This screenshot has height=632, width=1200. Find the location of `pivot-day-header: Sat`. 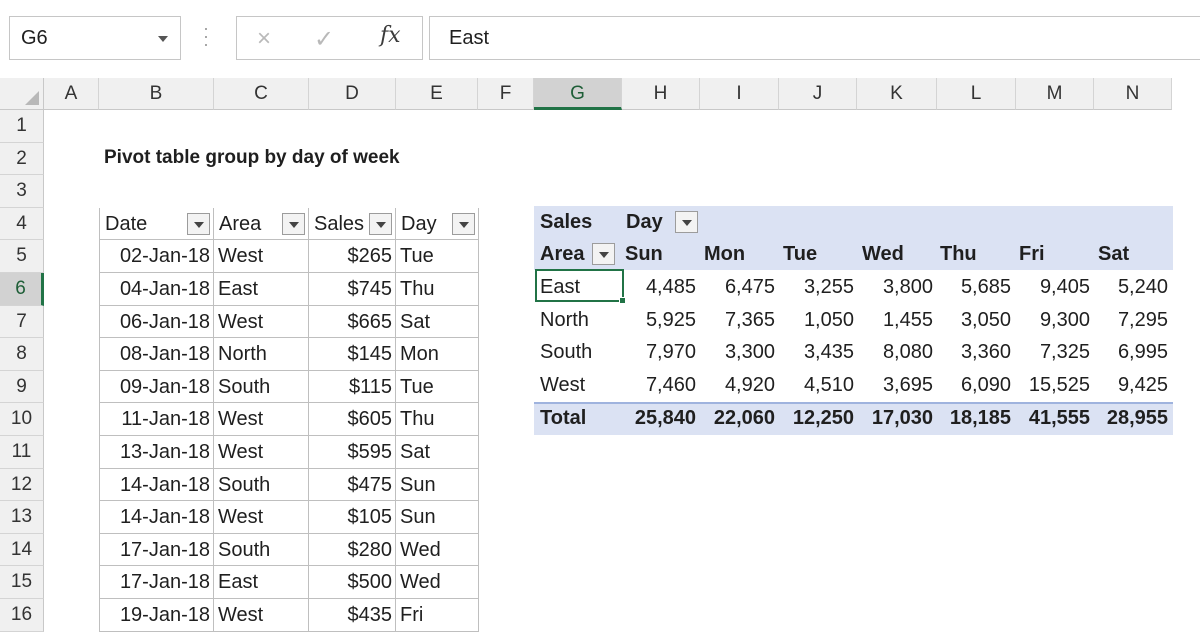

pivot-day-header: Sat is located at coordinates (1113, 254).